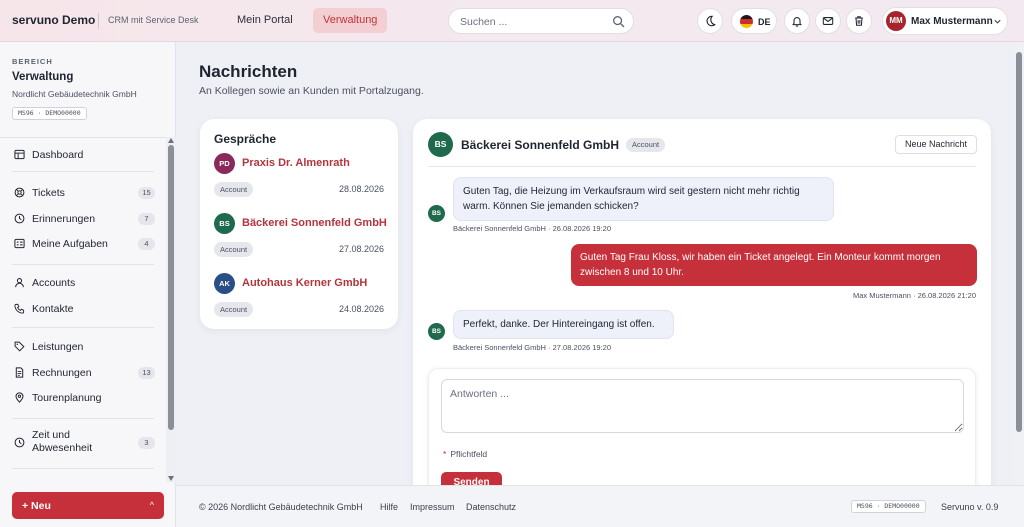  Describe the element at coordinates (19, 372) in the screenshot. I see `invoice-icon` at that location.